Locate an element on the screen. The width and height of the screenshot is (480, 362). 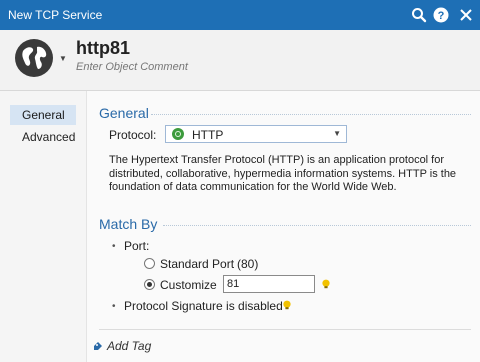
match-by-section-title: Match By is located at coordinates (128, 224).